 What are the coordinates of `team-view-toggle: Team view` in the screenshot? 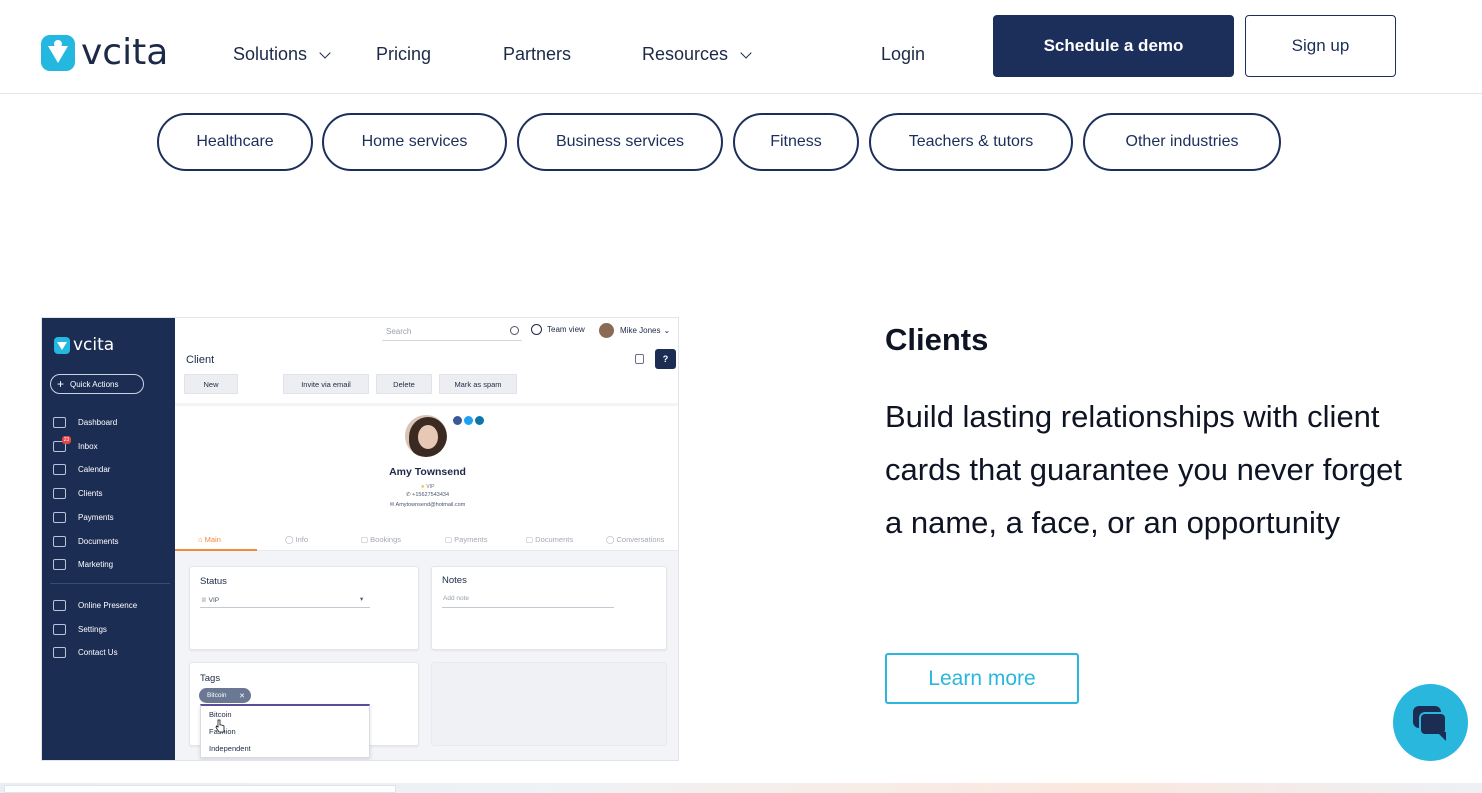 It's located at (558, 329).